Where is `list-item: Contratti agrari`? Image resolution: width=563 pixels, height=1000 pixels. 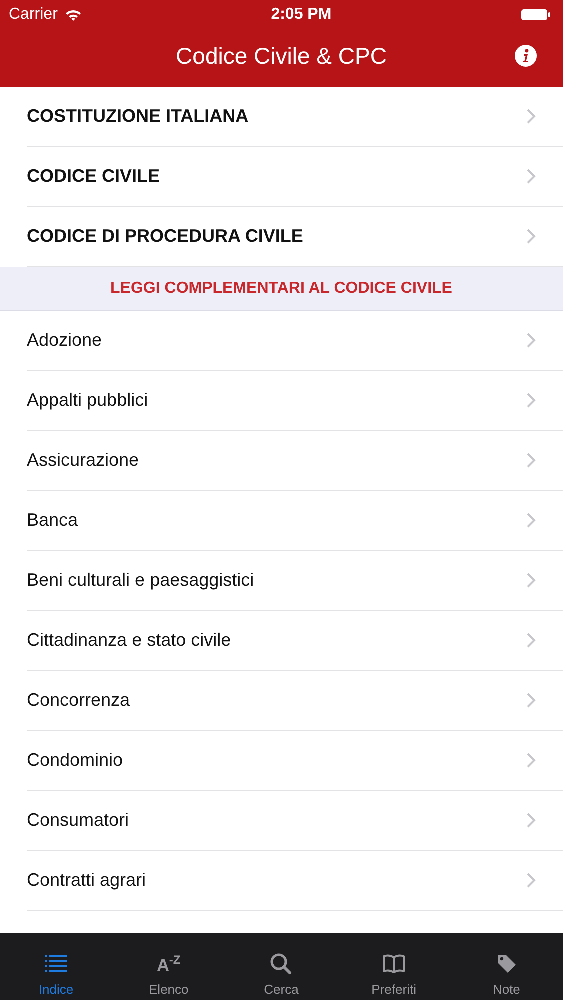
list-item: Contratti agrari is located at coordinates (295, 881).